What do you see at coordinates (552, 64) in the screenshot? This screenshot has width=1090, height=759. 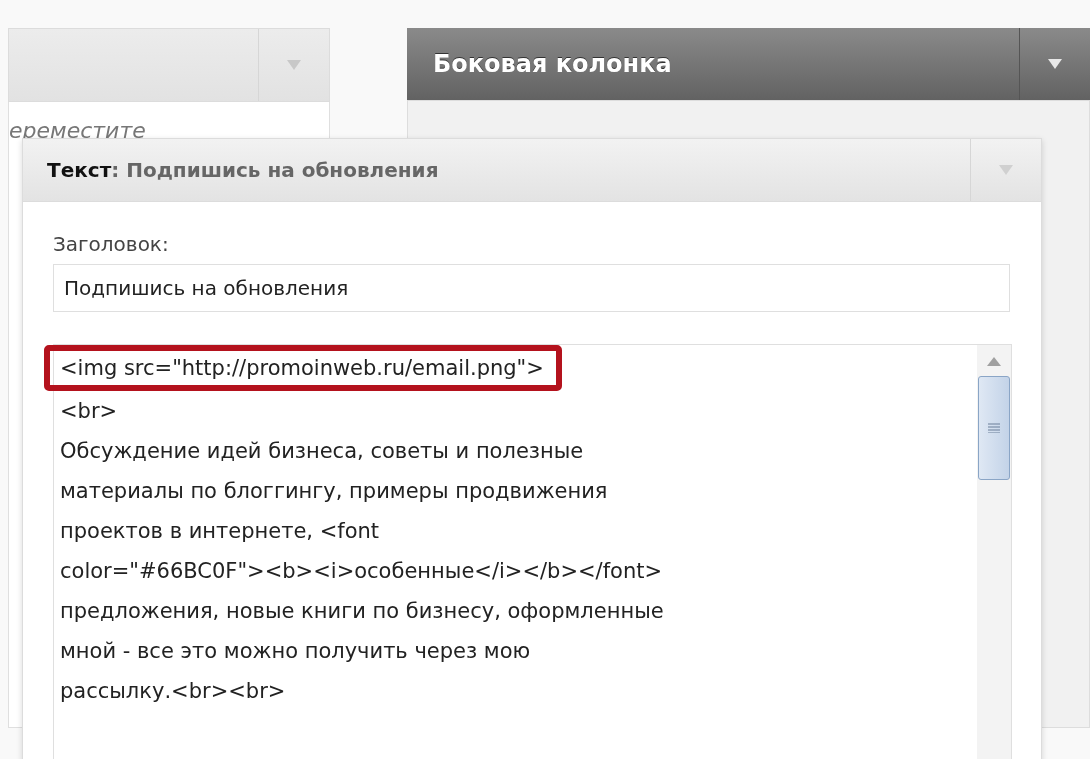 I see `sidebar-title: Боковая колонка` at bounding box center [552, 64].